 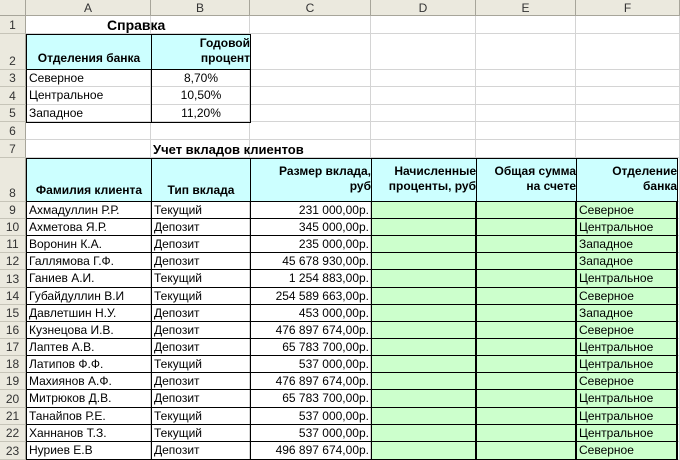 What do you see at coordinates (13, 52) in the screenshot?
I see `row-header-2: 2` at bounding box center [13, 52].